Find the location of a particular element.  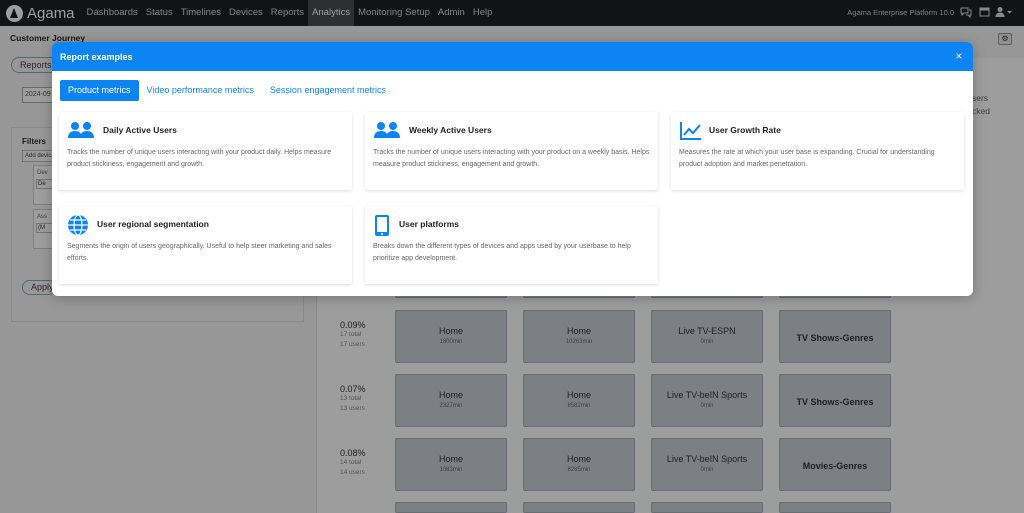

tablet-icon is located at coordinates (386, 225).